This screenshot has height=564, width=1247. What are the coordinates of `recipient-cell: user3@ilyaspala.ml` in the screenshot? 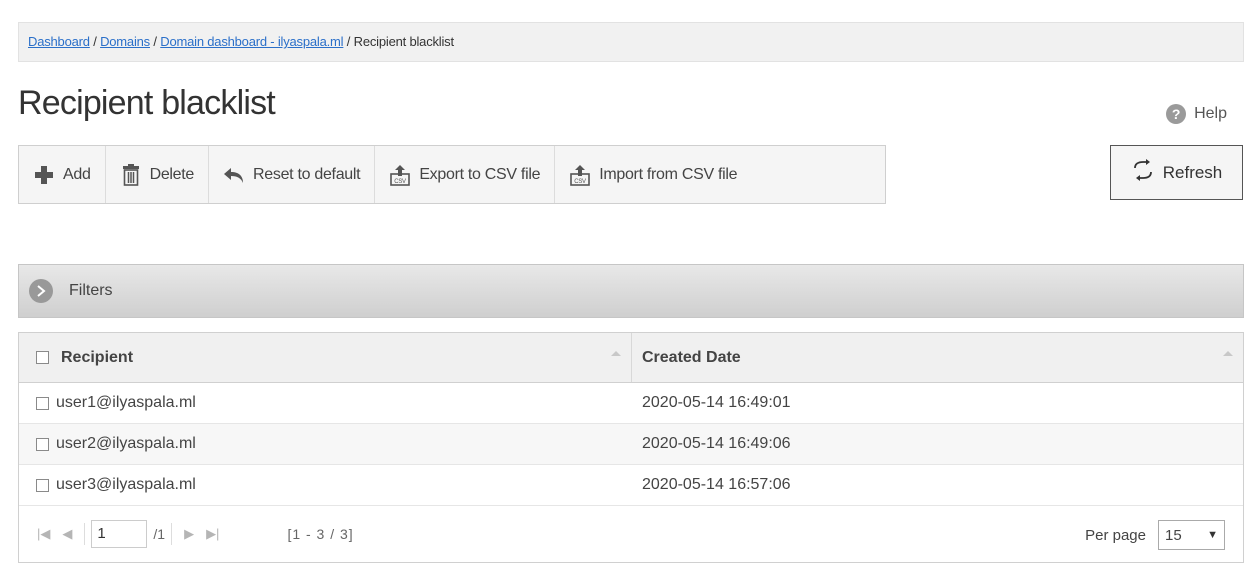 It's located at (325, 485).